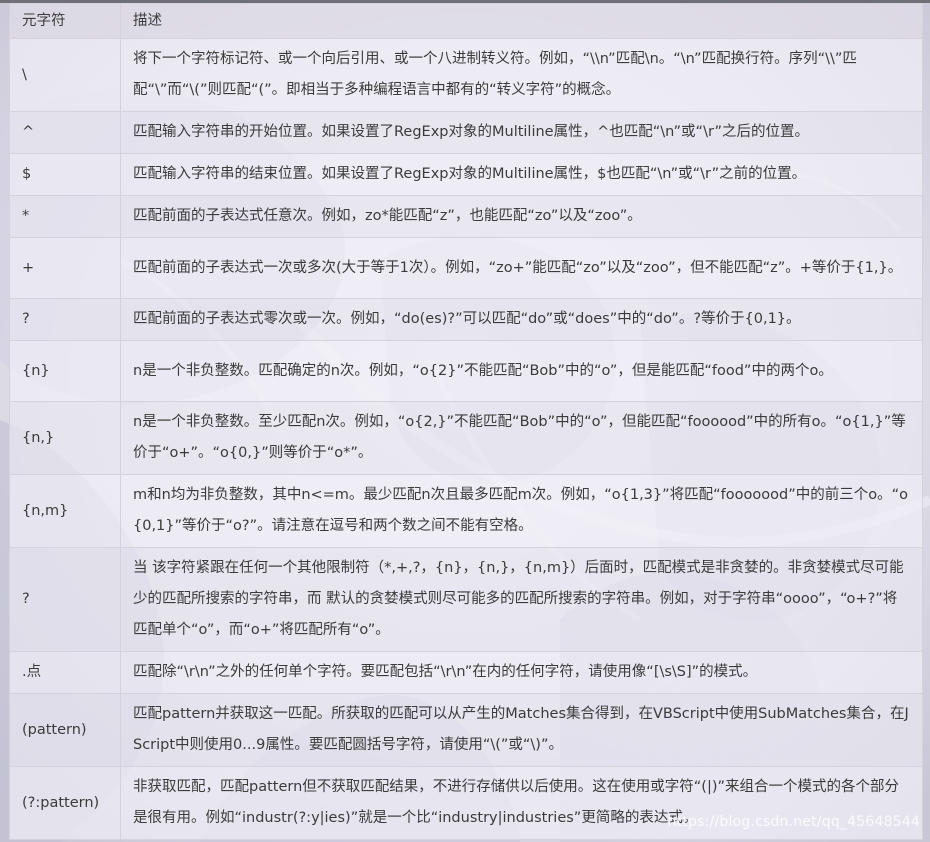 This screenshot has width=930, height=842. What do you see at coordinates (65, 438) in the screenshot?
I see `row-symbol: {n,}` at bounding box center [65, 438].